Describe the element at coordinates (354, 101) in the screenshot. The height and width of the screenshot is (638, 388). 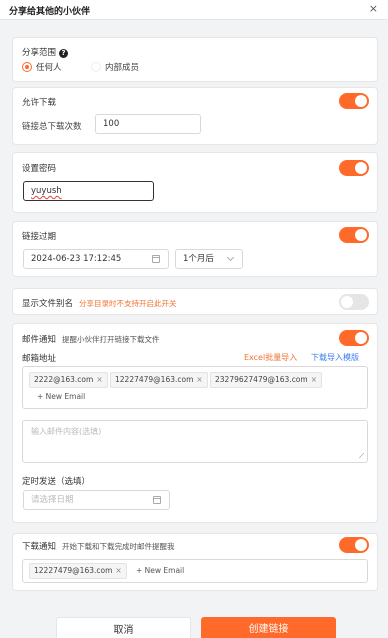
I see `download-toggle` at that location.